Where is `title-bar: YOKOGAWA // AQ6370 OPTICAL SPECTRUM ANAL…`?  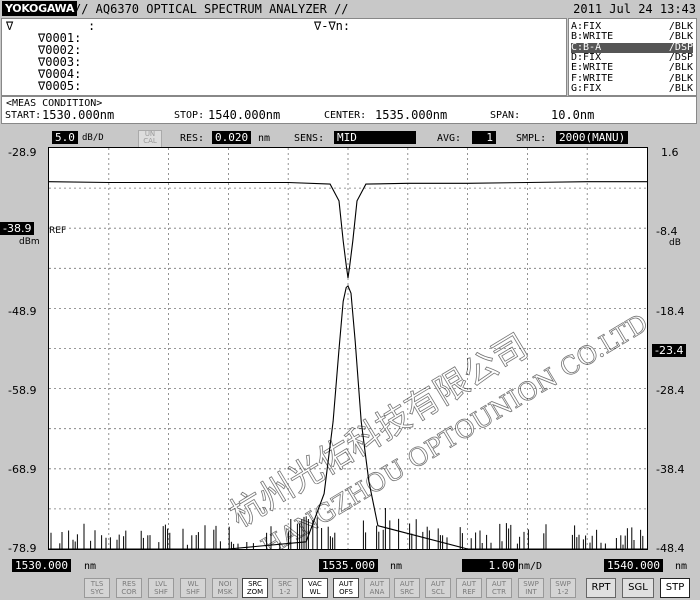
title-bar: YOKOGAWA // AQ6370 OPTICAL SPECTRUM ANAL… is located at coordinates (350, 9).